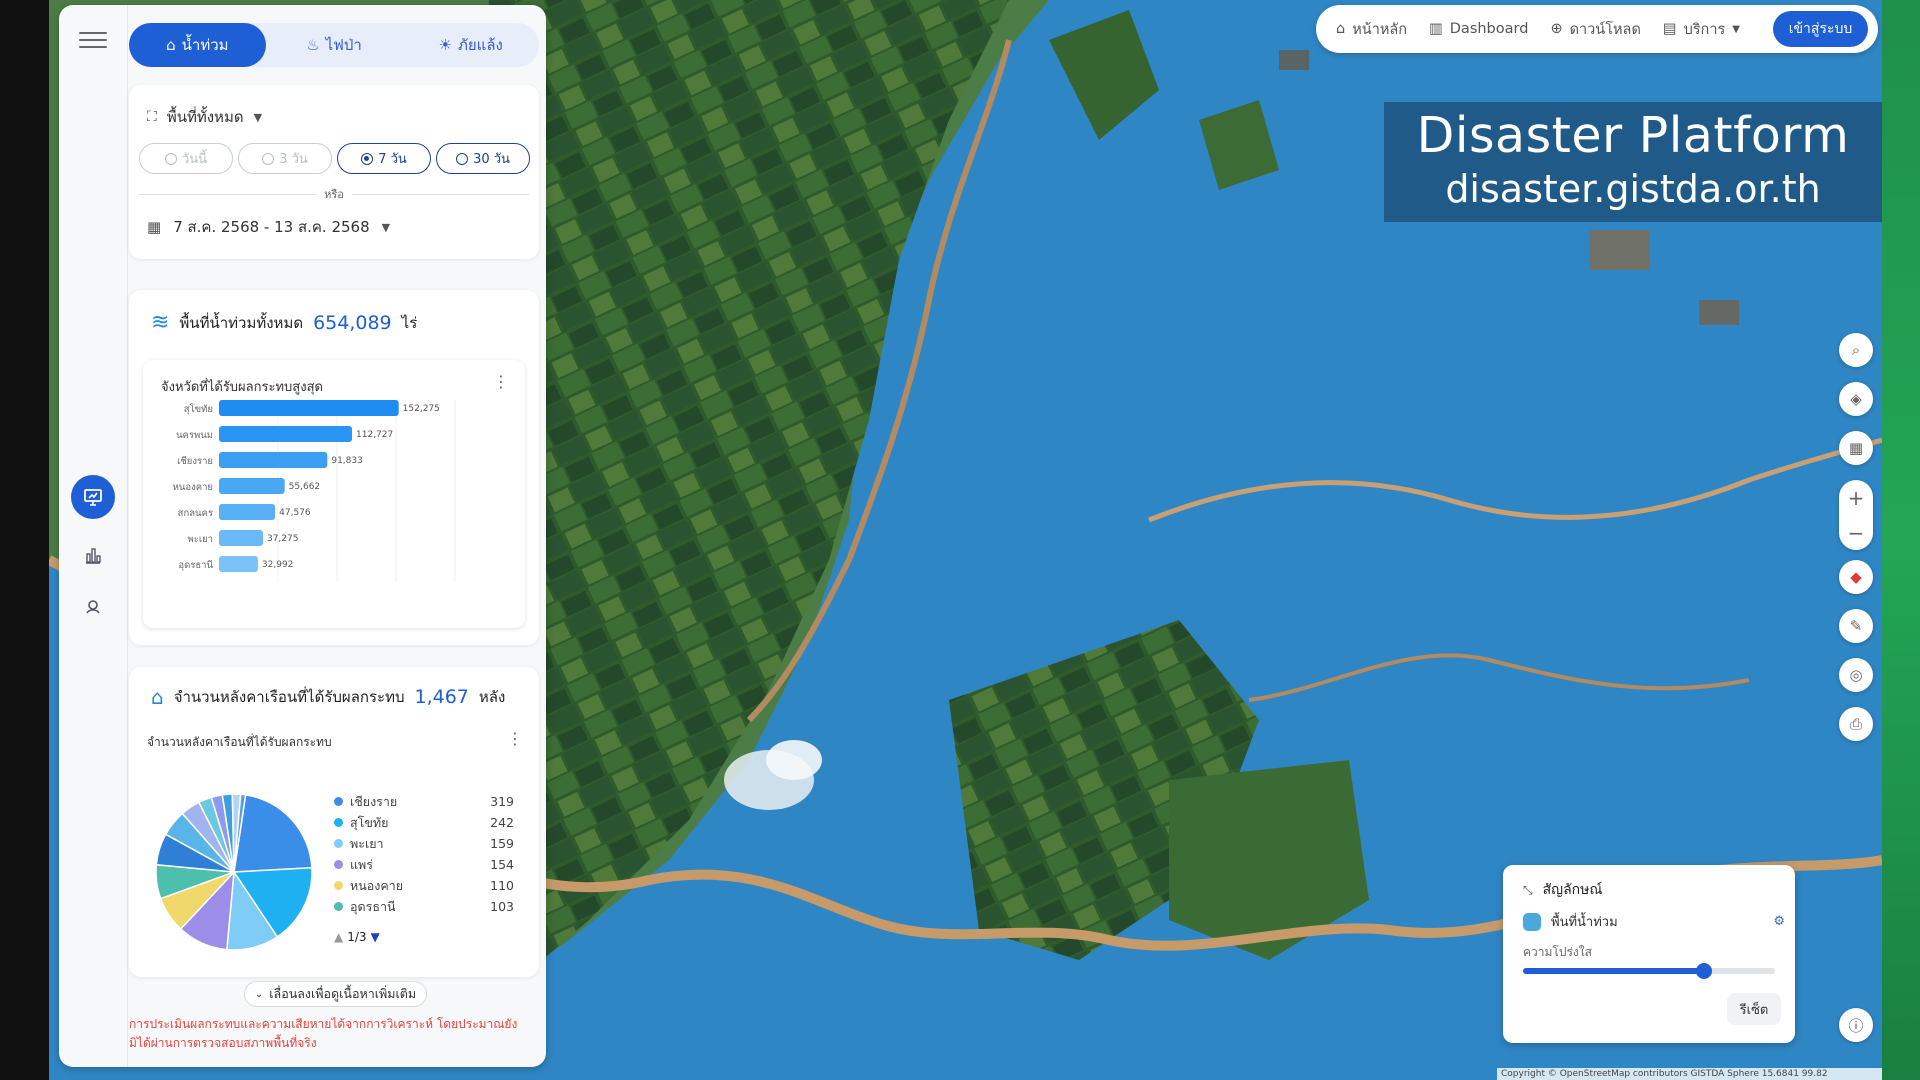 This screenshot has width=1920, height=1080. What do you see at coordinates (258, 117) in the screenshot?
I see `chevron-down-icon: ▼` at bounding box center [258, 117].